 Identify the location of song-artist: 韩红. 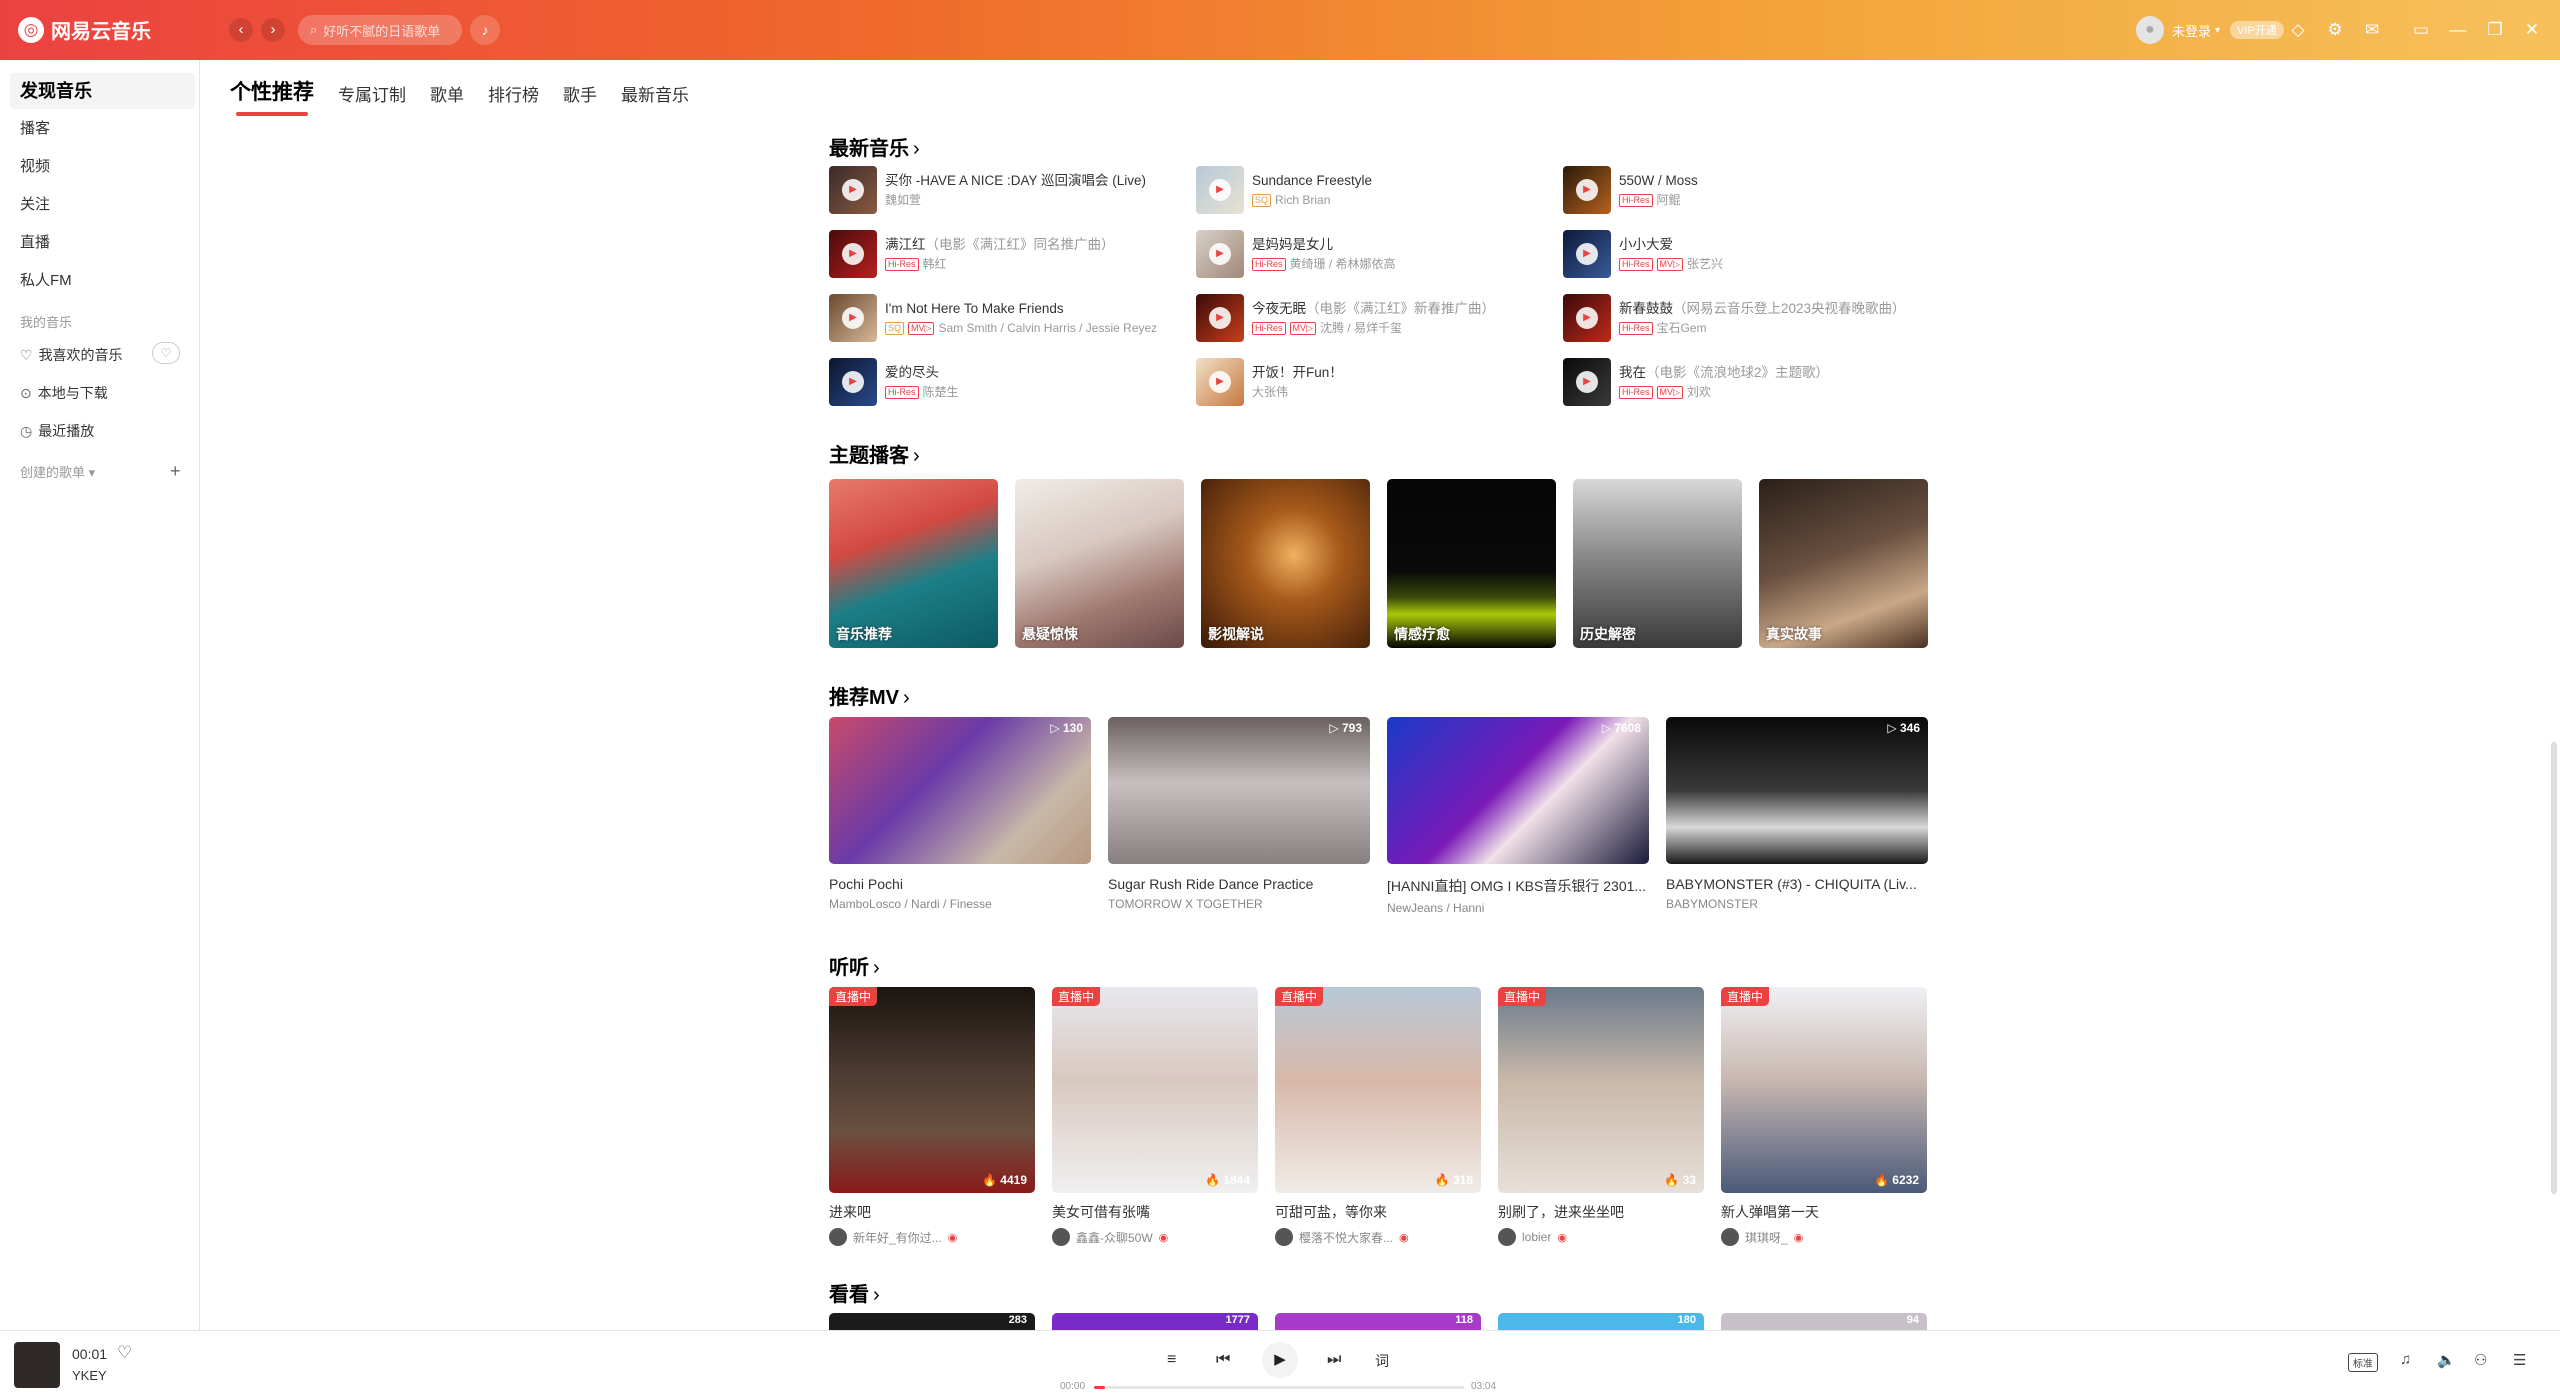
(935, 264).